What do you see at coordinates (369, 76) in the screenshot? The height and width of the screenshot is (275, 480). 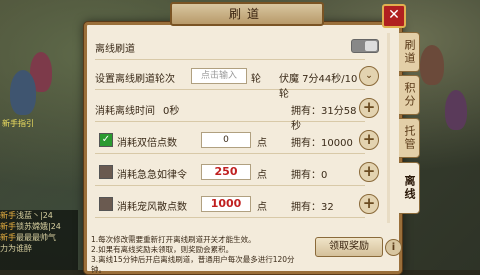 I see `chevron-down-icon: ⌄` at bounding box center [369, 76].